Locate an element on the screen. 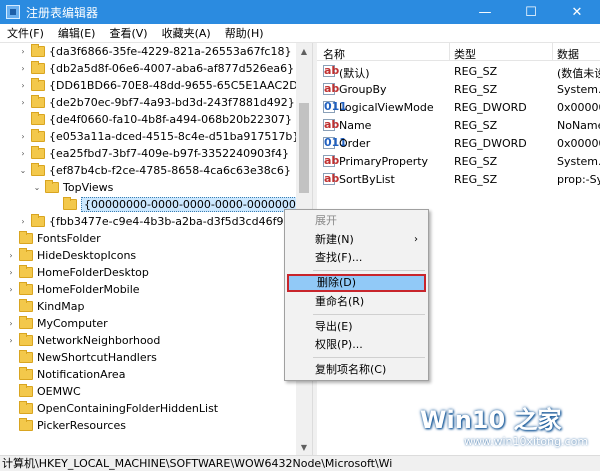 Image resolution: width=600 pixels, height=471 pixels. tree-item: › {ea25fbd7-3bf7-409e-b97f-3352240903f4} is located at coordinates (153, 153).